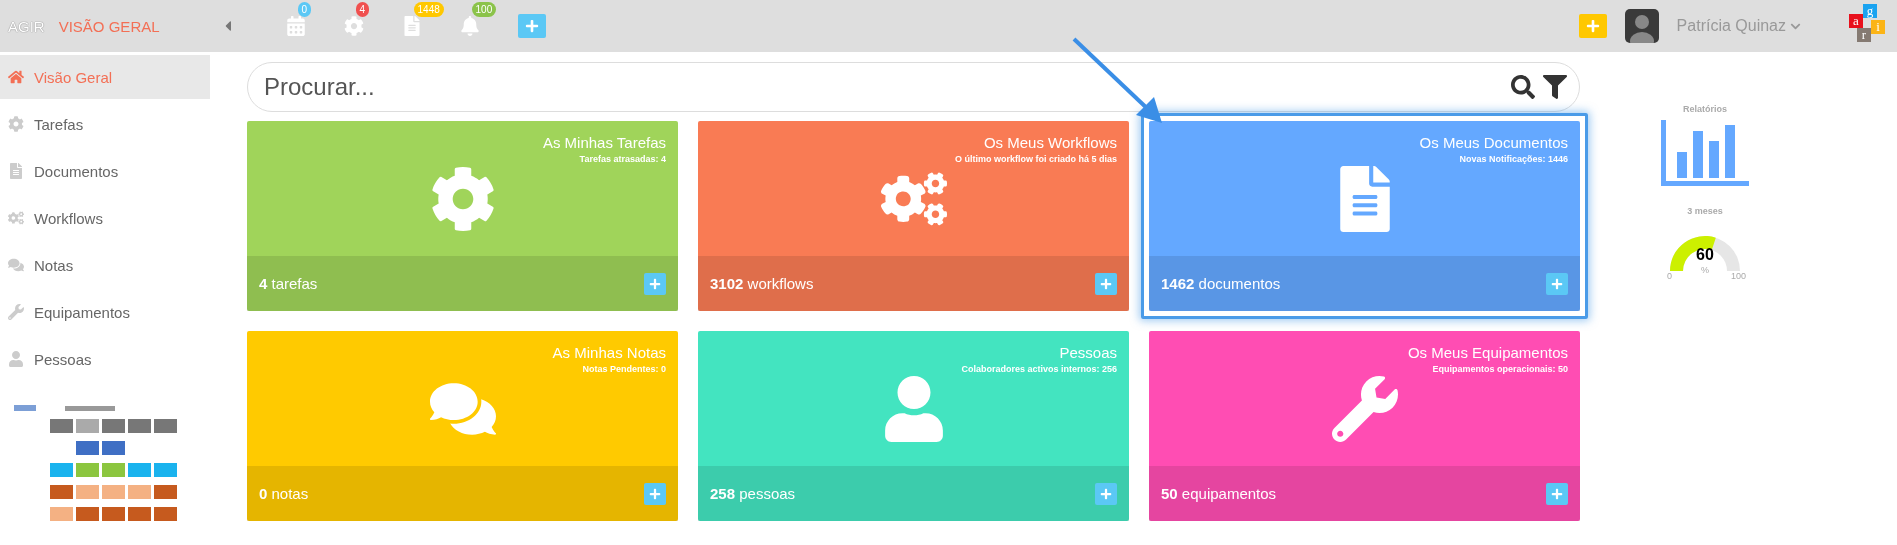 The height and width of the screenshot is (545, 1897). Describe the element at coordinates (913, 426) in the screenshot. I see `dashboard-card: Pessoas Colaboradores activos internos: 256 258 pessoas` at that location.